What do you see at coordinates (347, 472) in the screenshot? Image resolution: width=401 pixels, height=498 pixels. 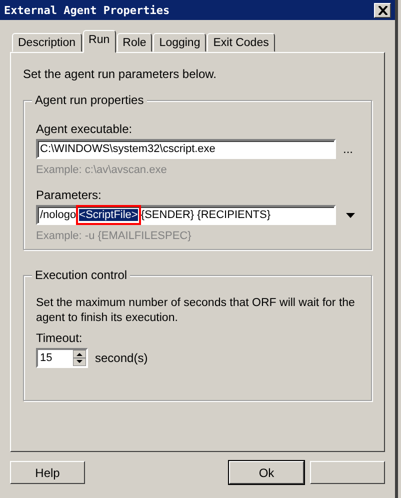 I see `dialog-button` at bounding box center [347, 472].